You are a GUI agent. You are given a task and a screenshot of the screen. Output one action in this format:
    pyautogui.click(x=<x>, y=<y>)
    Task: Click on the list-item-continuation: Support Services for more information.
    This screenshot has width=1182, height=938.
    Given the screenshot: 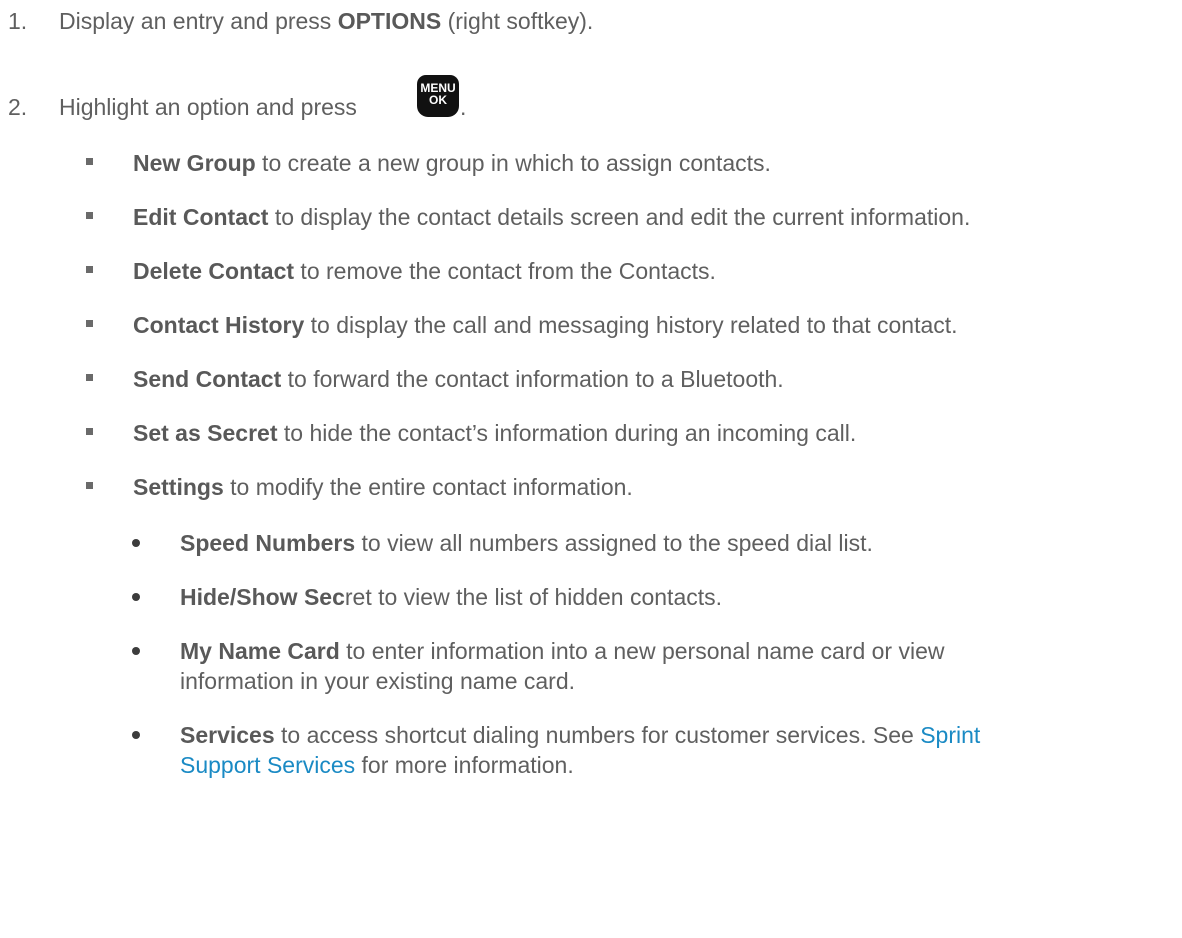 What is the action you would take?
    pyautogui.click(x=377, y=765)
    